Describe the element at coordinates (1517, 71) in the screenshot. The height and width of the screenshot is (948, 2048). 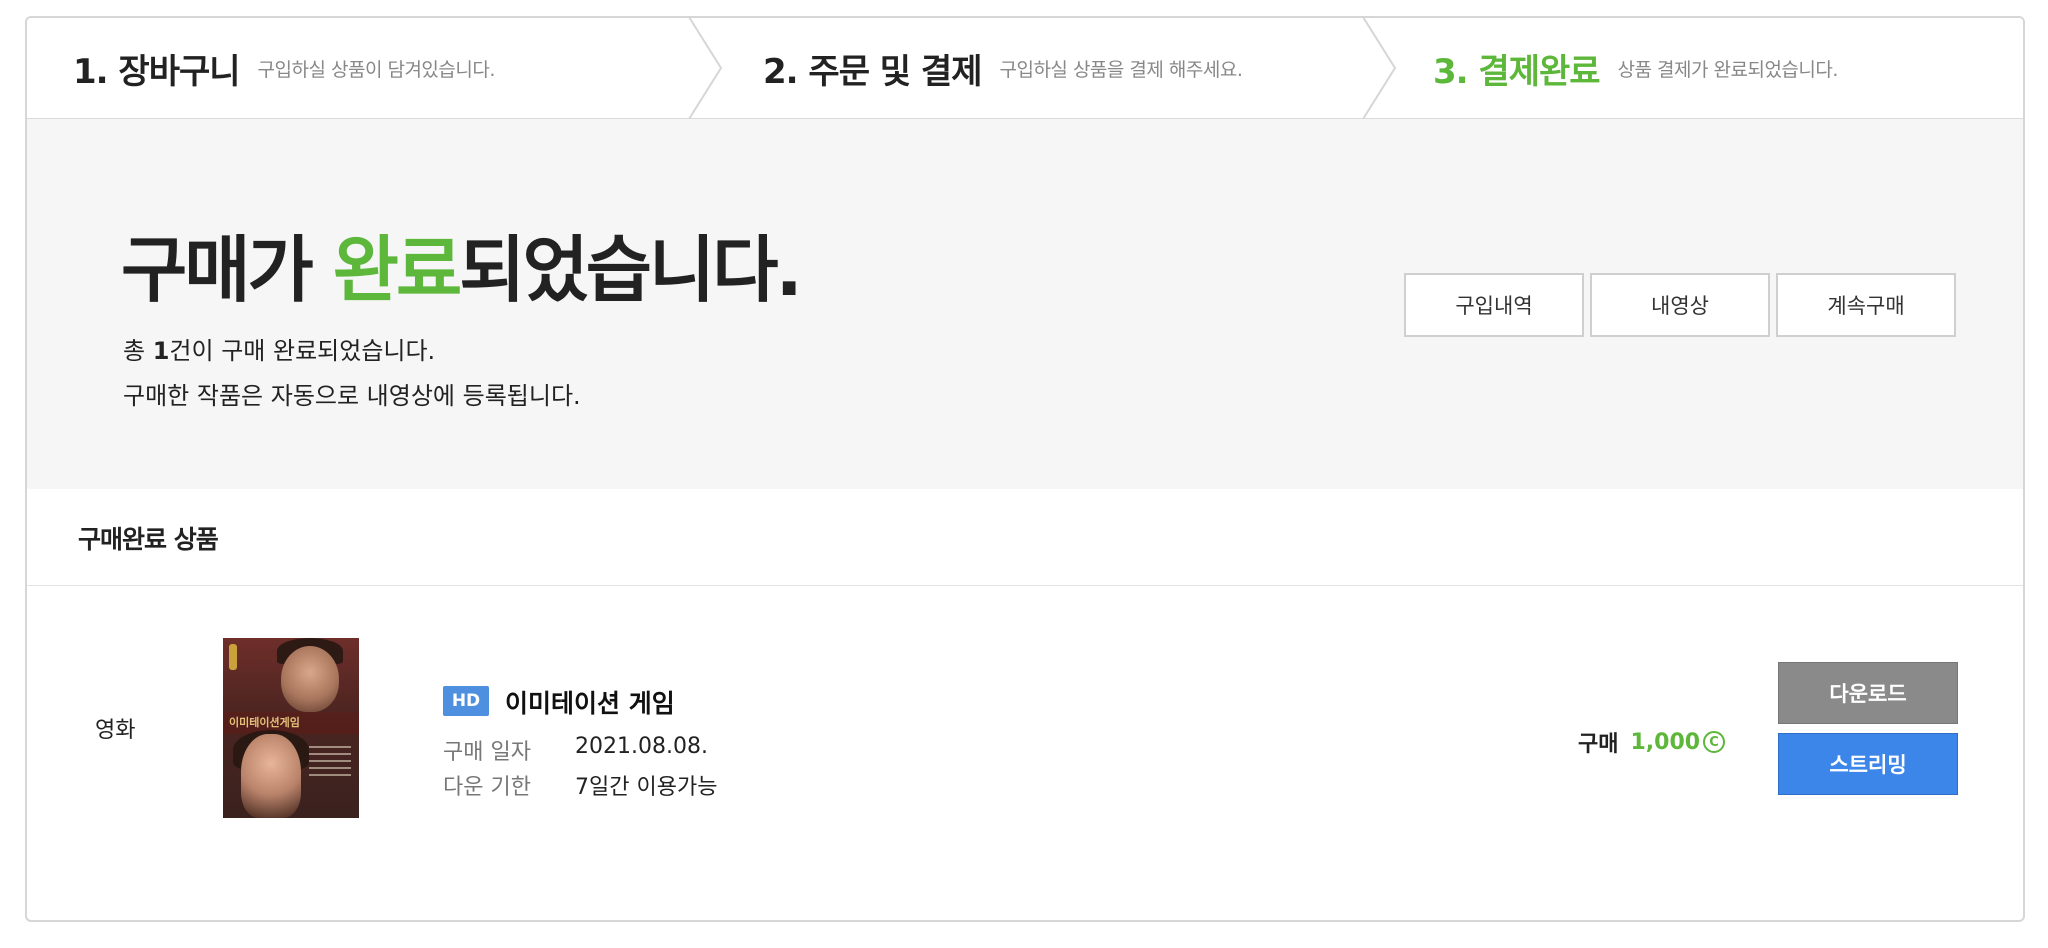
I see `step-title: 3. 결제완료` at that location.